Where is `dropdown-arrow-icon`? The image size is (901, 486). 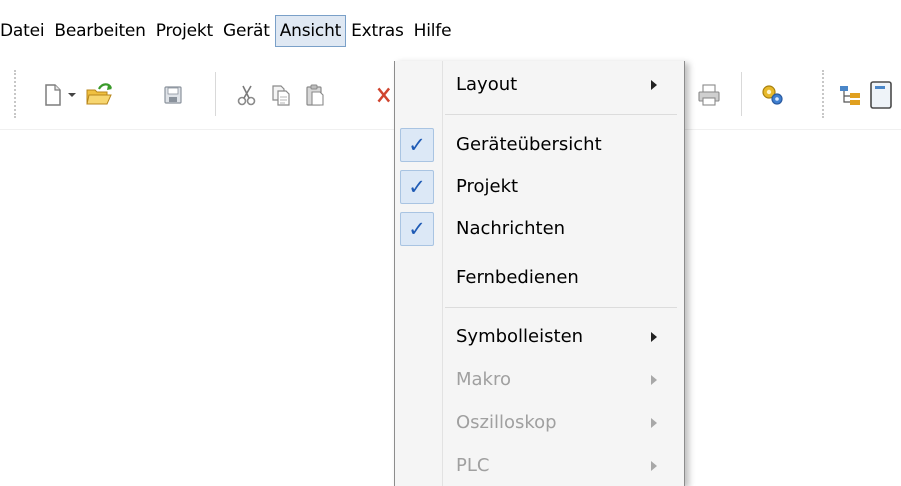
dropdown-arrow-icon is located at coordinates (72, 95).